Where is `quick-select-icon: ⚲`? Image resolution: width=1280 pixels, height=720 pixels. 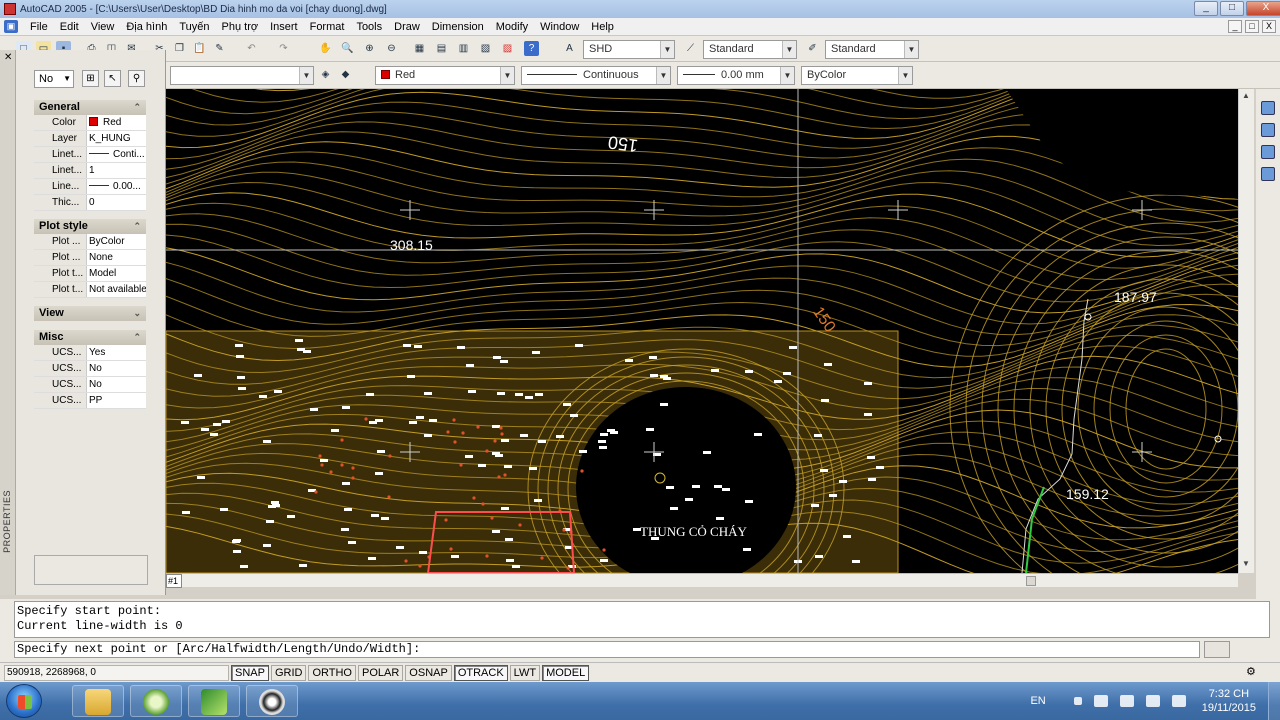 quick-select-icon: ⚲ is located at coordinates (136, 78).